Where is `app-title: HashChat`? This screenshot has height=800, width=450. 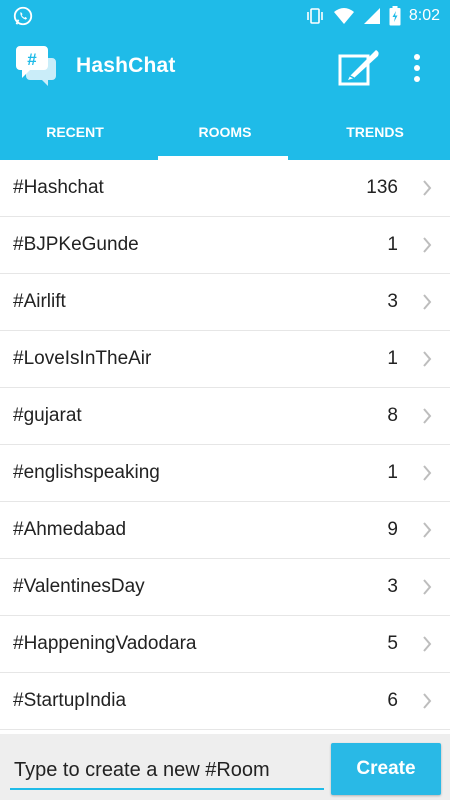 app-title: HashChat is located at coordinates (126, 65).